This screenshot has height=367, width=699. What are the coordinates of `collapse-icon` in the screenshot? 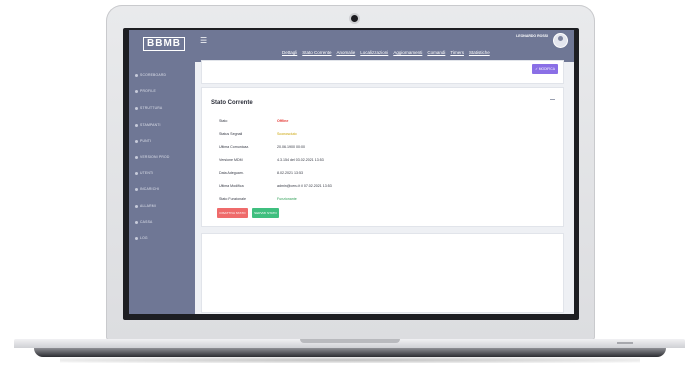 It's located at (552, 99).